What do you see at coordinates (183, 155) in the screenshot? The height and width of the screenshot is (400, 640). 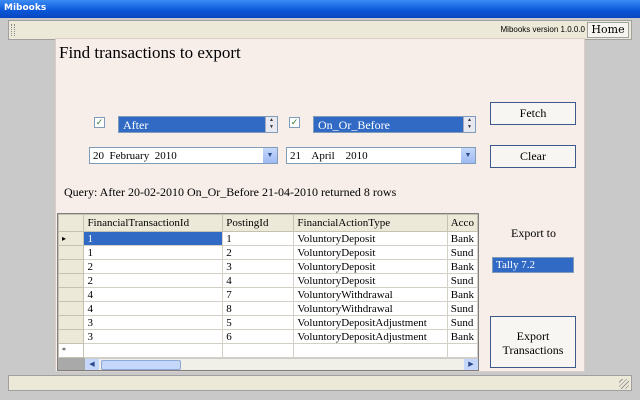 I see `after-date-picker: 20 February 2010 ▼` at bounding box center [183, 155].